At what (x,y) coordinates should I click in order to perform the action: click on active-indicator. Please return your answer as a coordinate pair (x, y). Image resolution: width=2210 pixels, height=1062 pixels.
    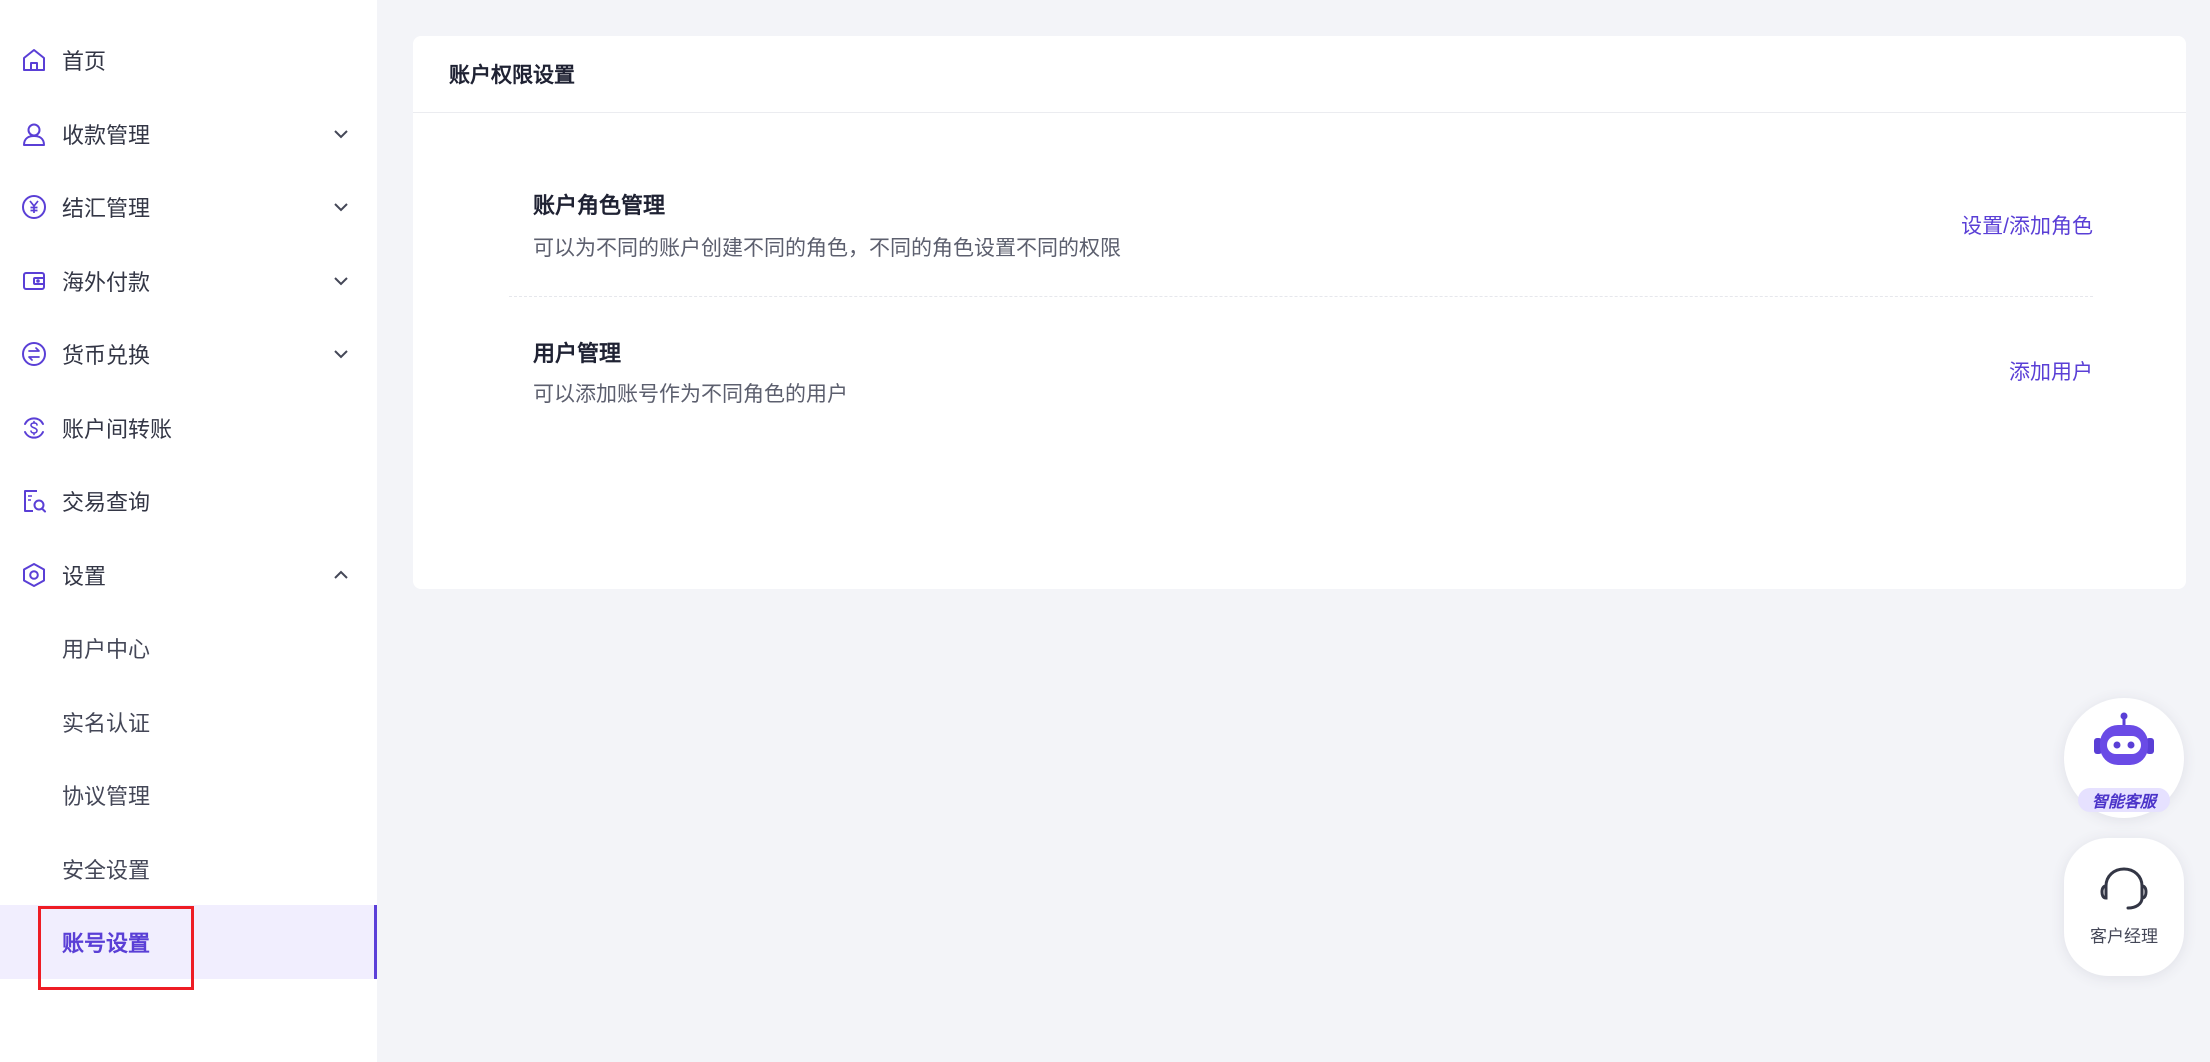
    Looking at the image, I should click on (375, 942).